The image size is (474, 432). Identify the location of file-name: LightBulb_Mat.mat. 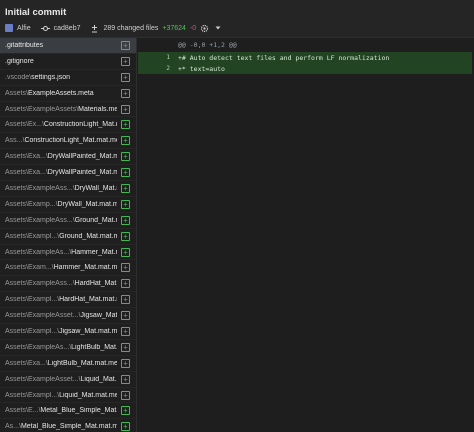
(94, 347).